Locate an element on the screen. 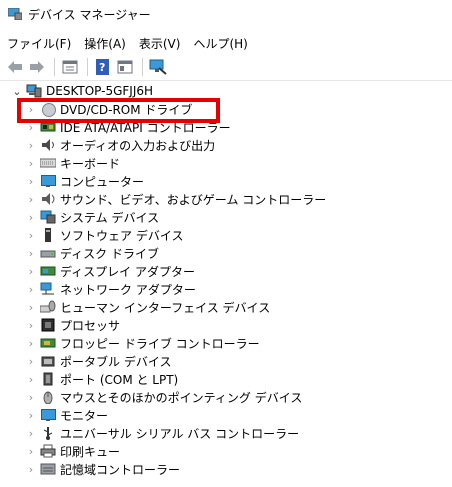 This screenshot has width=452, height=487. tree-item-label: 印刷キュー is located at coordinates (90, 451).